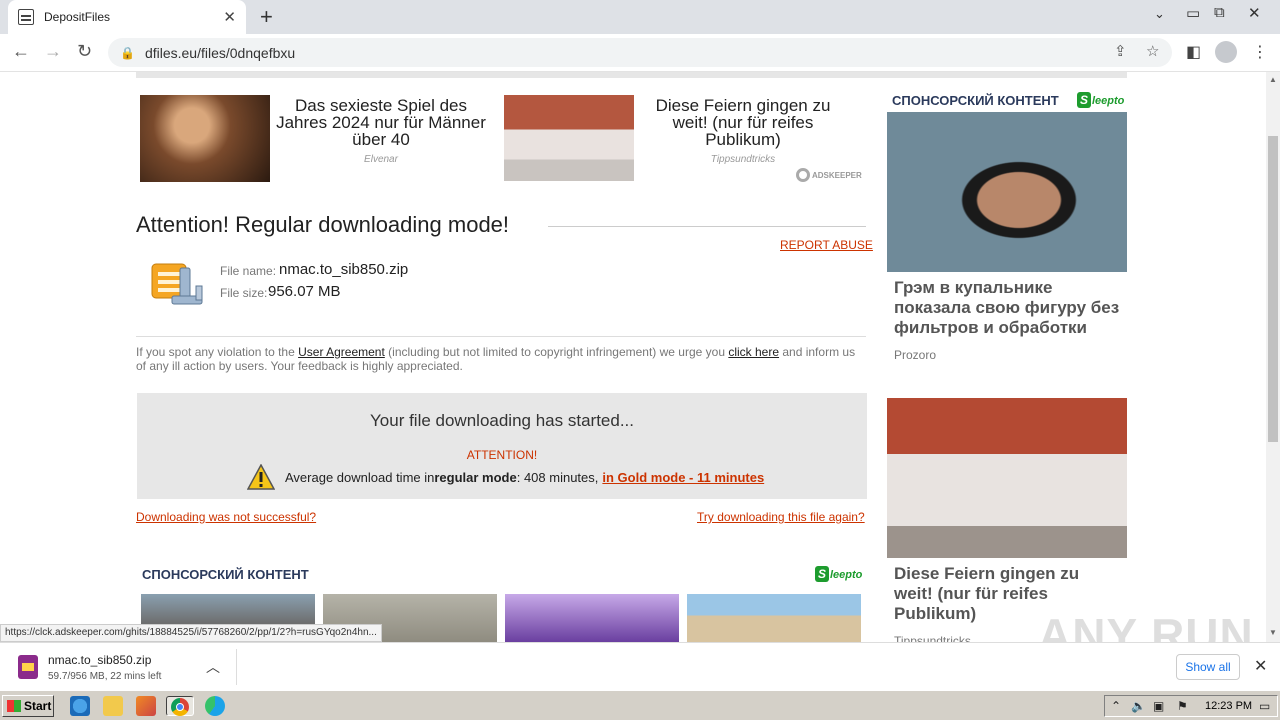 This screenshot has width=1280, height=720. Describe the element at coordinates (127, 53) in the screenshot. I see `lock-icon: 🔒` at that location.